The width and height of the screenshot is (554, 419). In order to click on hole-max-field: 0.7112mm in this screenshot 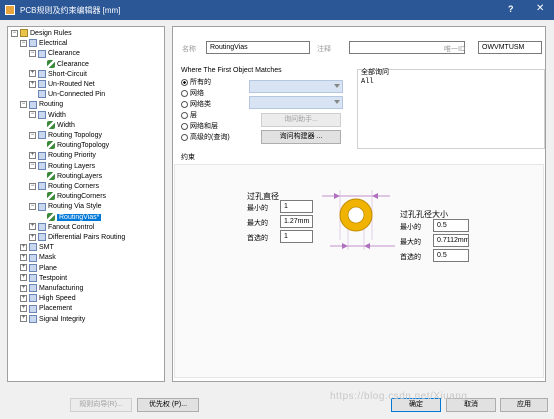, I will do `click(451, 240)`.